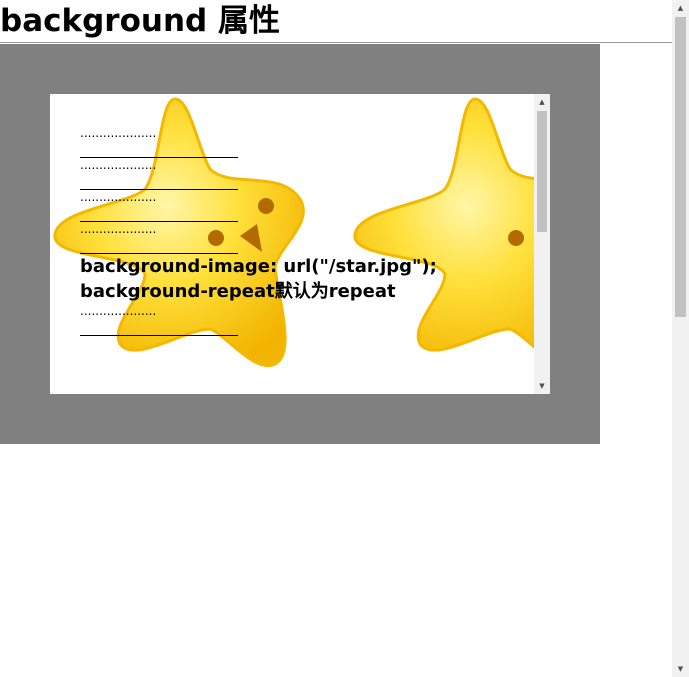  Describe the element at coordinates (680, 338) in the screenshot. I see `page-scrollbar: ▲ ▼` at that location.